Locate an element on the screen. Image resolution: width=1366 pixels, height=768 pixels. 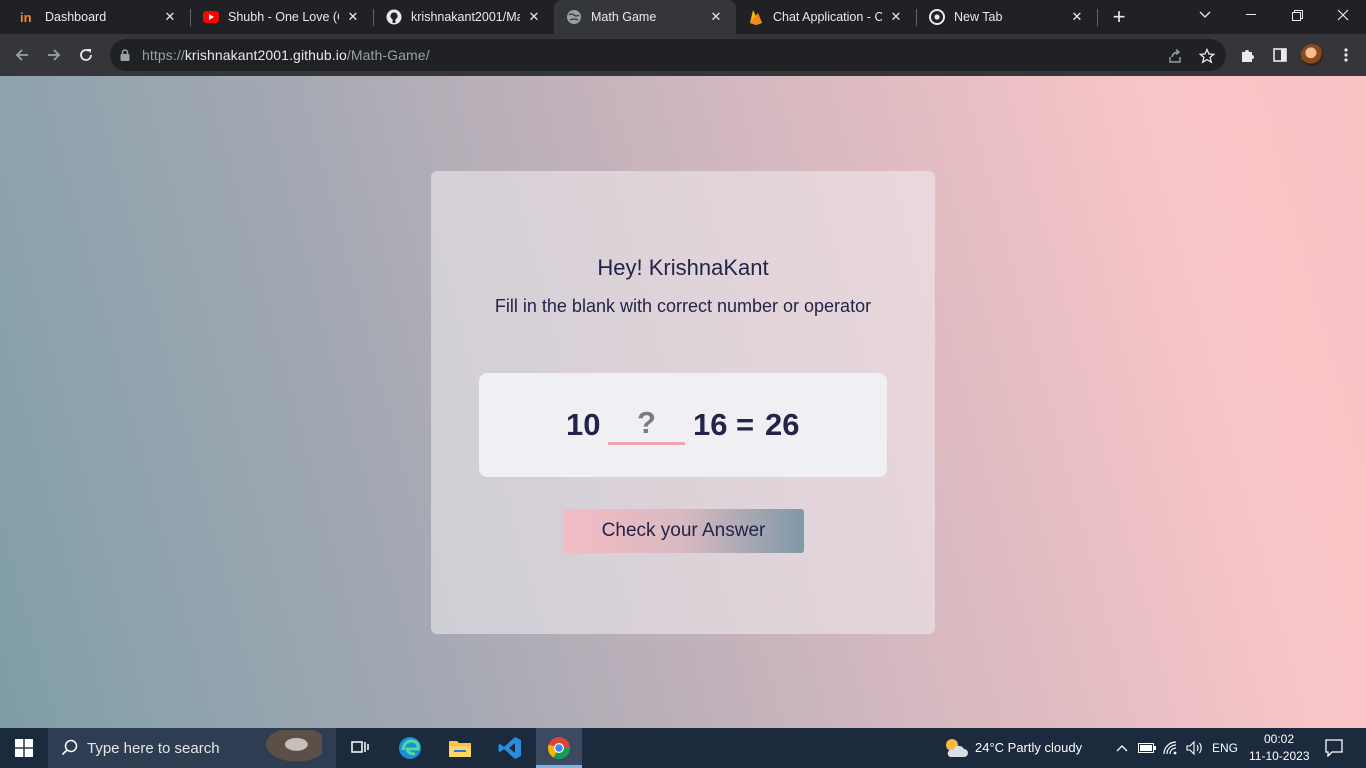
edge-icon is located at coordinates (410, 748).